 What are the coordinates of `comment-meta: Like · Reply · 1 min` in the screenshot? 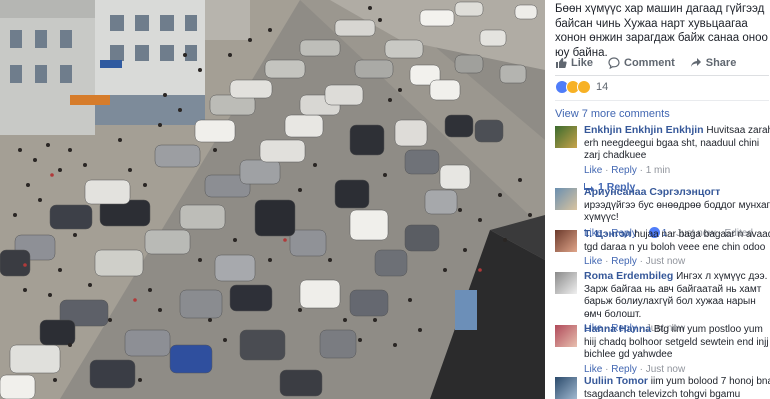 It's located at (627, 170).